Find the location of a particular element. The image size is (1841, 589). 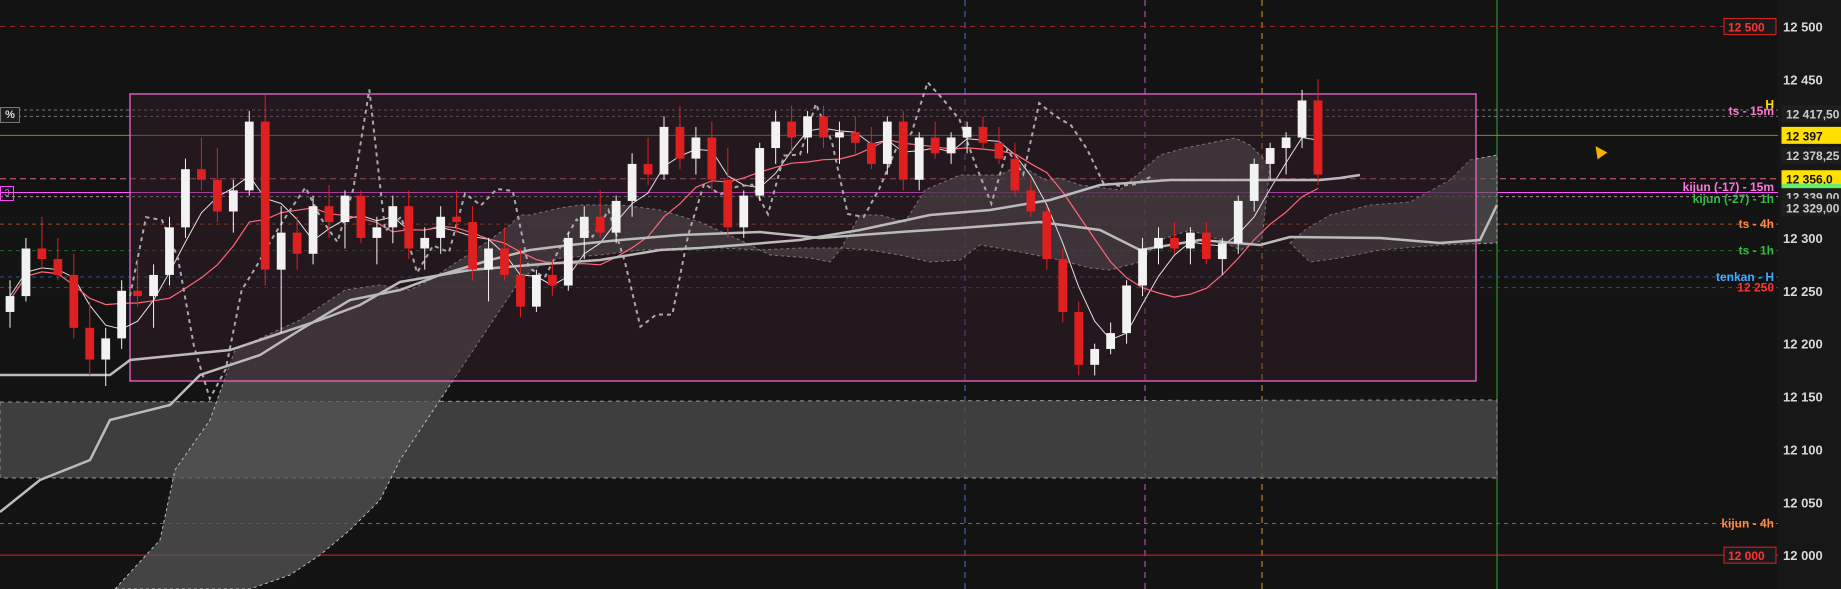

price-tick-label: 12 050 is located at coordinates (1803, 502).